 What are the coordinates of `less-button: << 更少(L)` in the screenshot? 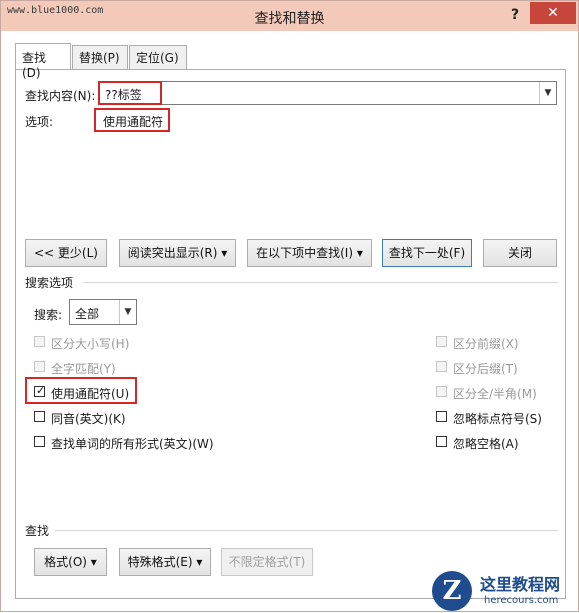 It's located at (66, 253).